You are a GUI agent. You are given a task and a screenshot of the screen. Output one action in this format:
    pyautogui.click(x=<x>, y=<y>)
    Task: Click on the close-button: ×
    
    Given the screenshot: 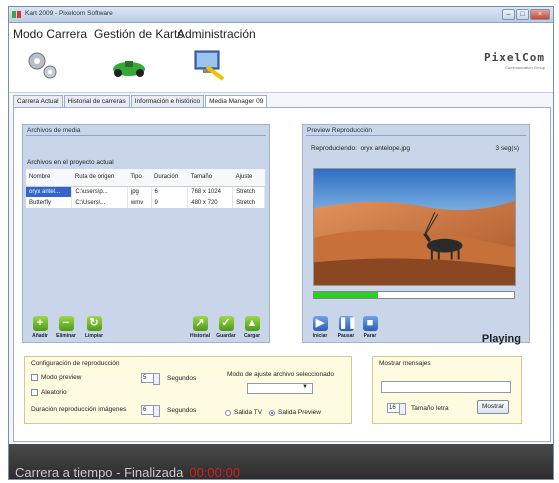 What is the action you would take?
    pyautogui.click(x=540, y=14)
    